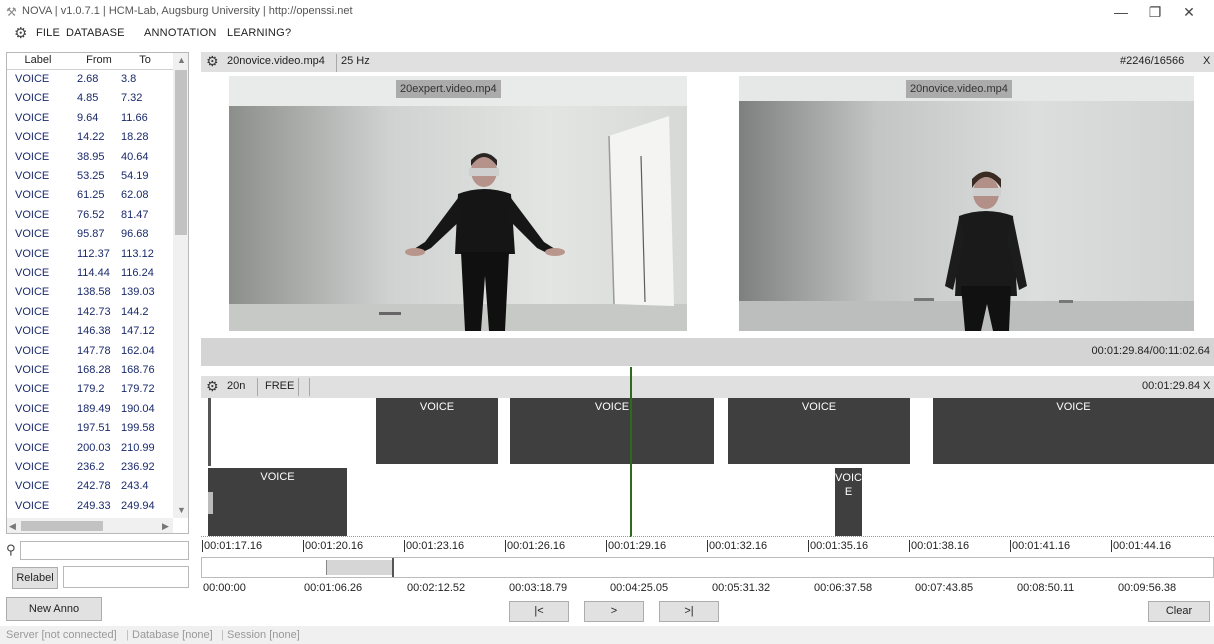  What do you see at coordinates (90, 486) in the screenshot?
I see `table-row: VOICE 242.78 243.4` at bounding box center [90, 486].